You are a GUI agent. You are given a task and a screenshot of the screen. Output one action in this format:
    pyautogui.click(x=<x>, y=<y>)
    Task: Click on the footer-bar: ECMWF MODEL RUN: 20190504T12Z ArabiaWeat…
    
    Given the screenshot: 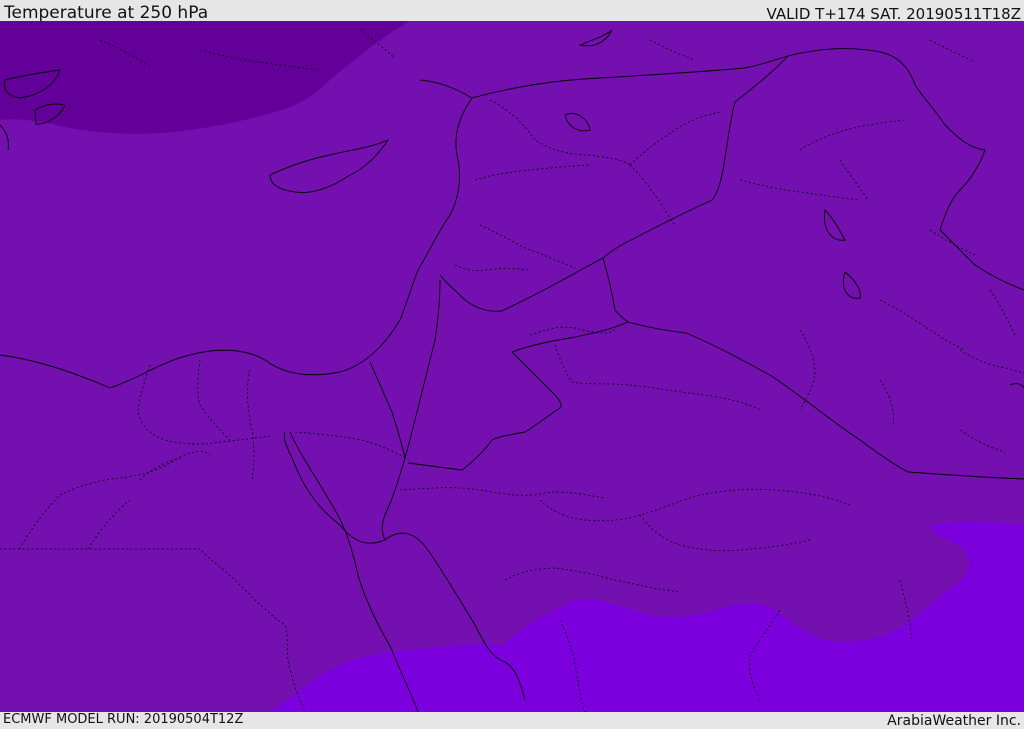 What is the action you would take?
    pyautogui.click(x=512, y=720)
    